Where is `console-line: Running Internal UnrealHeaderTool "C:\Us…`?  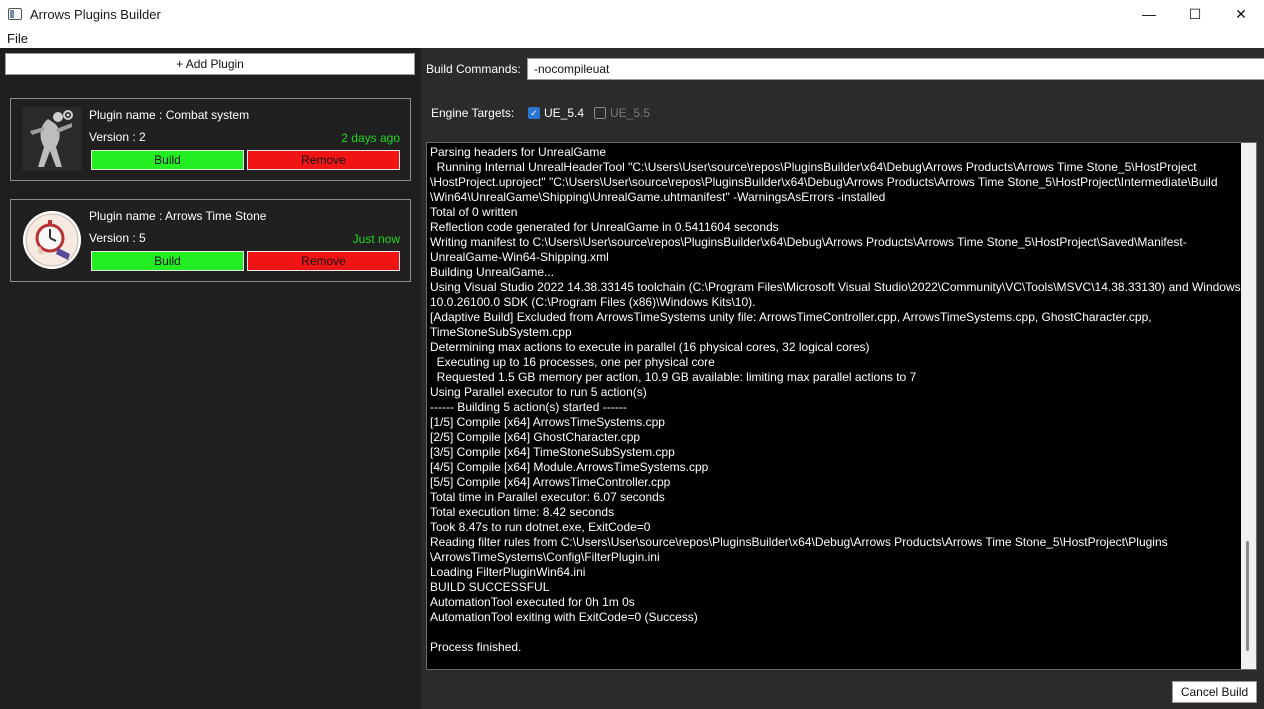
console-line: Running Internal UnrealHeaderTool "C:\Us… is located at coordinates (813, 167).